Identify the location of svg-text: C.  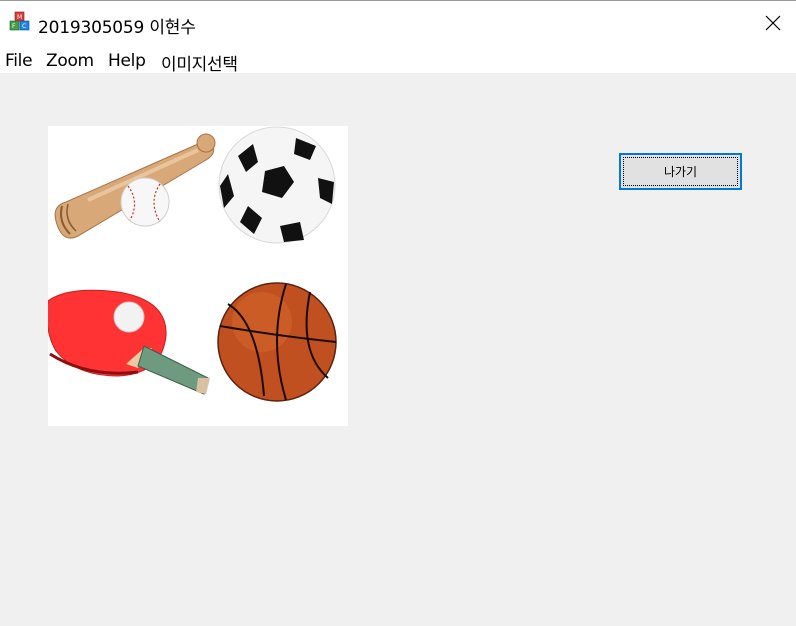
(24, 26).